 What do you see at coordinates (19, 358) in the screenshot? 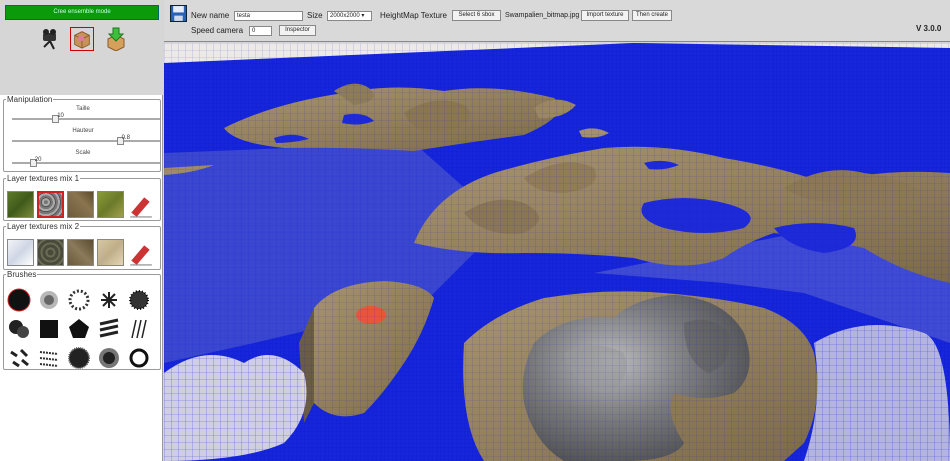
I see `leaf-brush` at bounding box center [19, 358].